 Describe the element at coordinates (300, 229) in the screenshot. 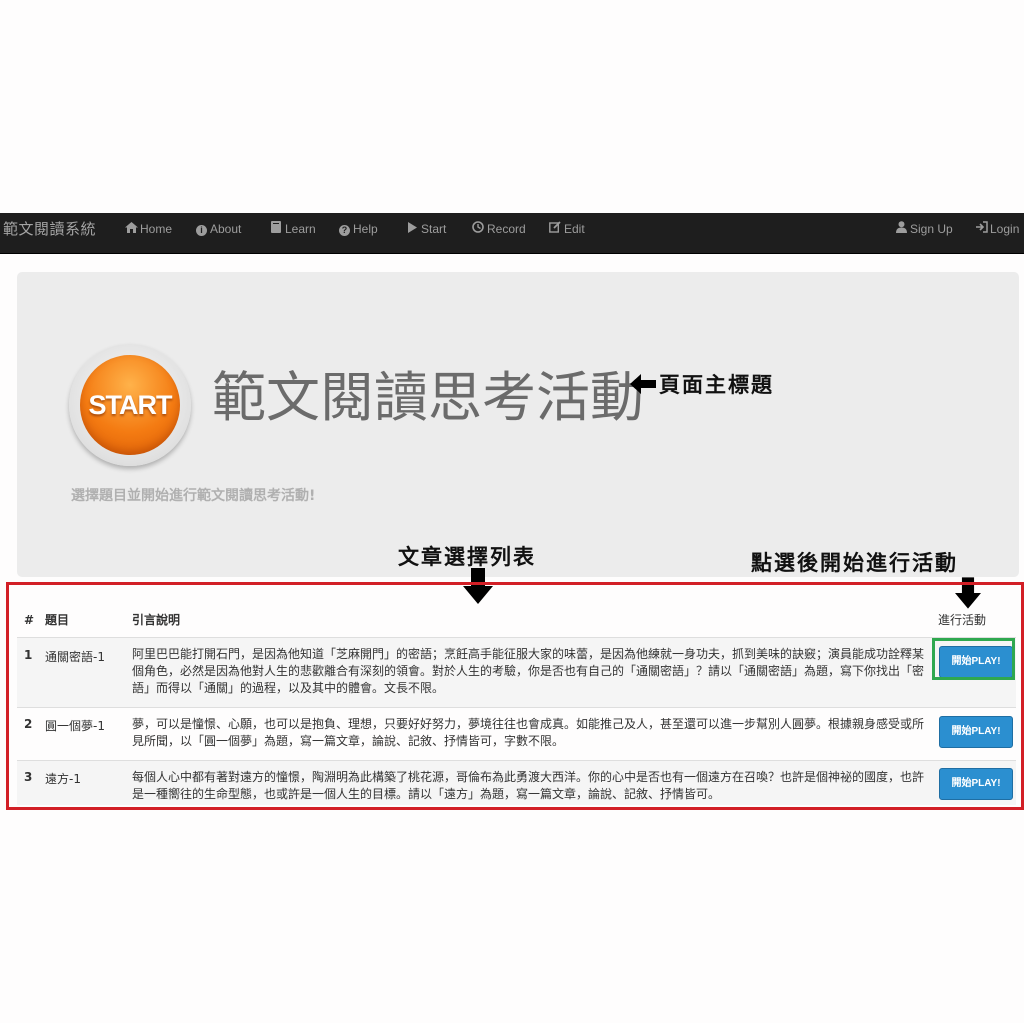

I see `nav-learn-label: Learn` at that location.